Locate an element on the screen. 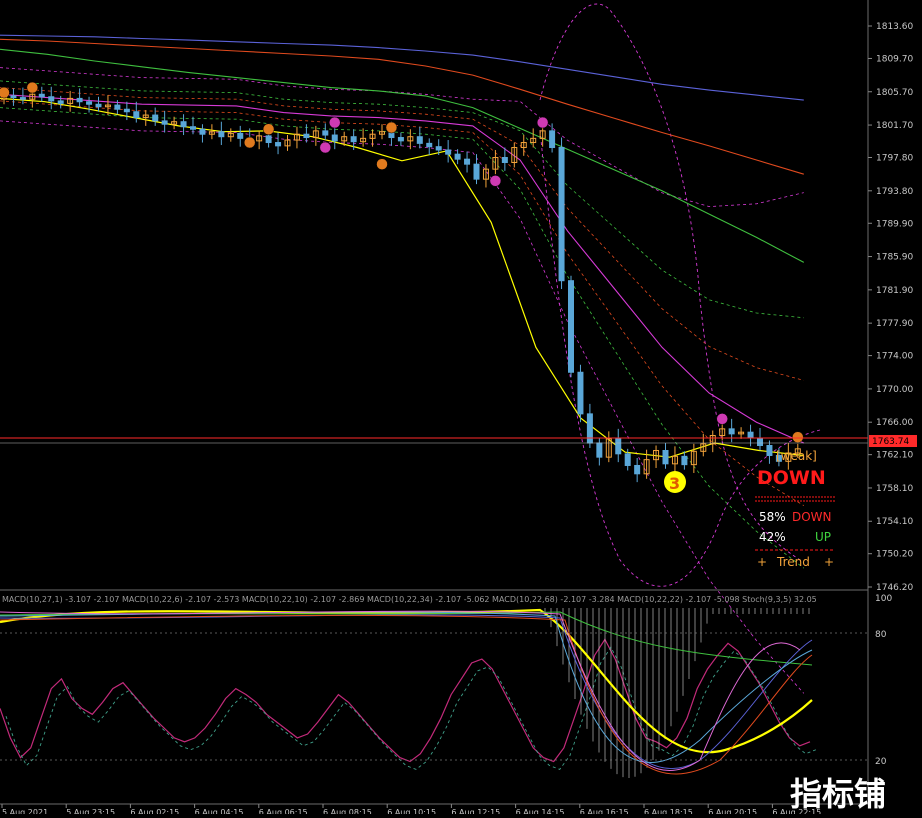 Image resolution: width=922 pixels, height=818 pixels. up-word: UP is located at coordinates (823, 537).